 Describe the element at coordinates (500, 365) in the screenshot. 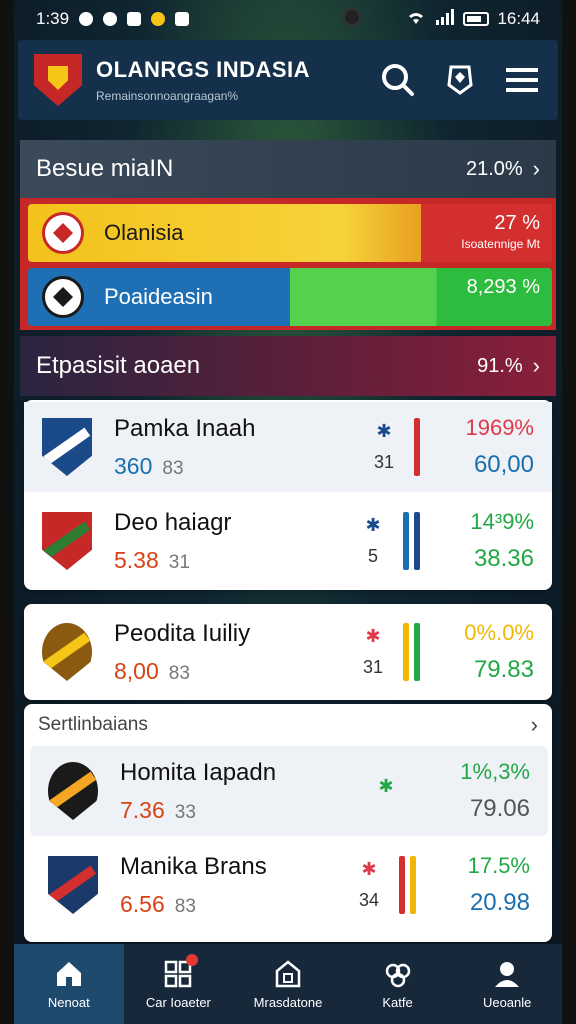

I see `section-value: 91.%` at that location.